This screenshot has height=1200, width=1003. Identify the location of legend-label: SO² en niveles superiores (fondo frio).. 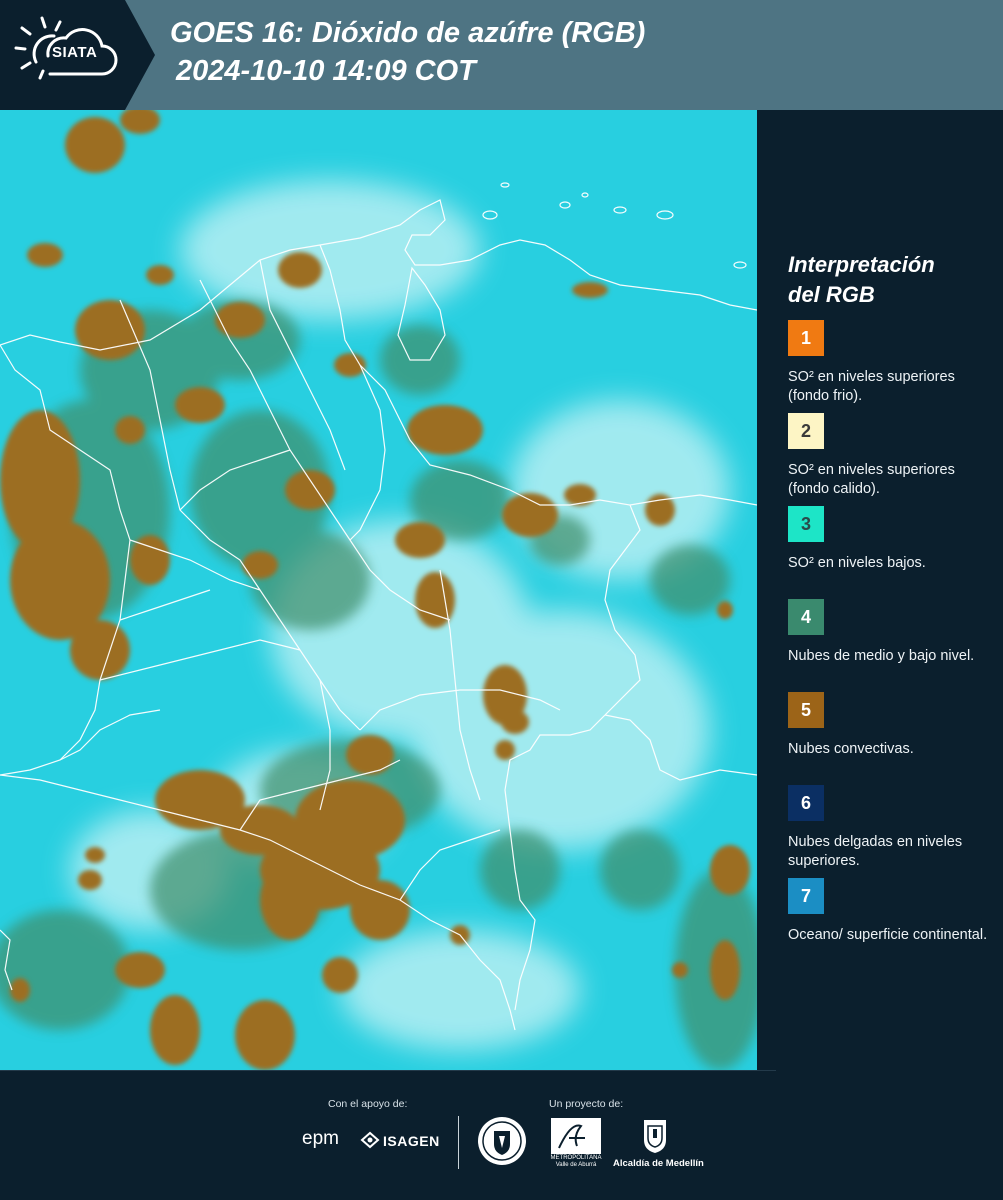
(871, 386).